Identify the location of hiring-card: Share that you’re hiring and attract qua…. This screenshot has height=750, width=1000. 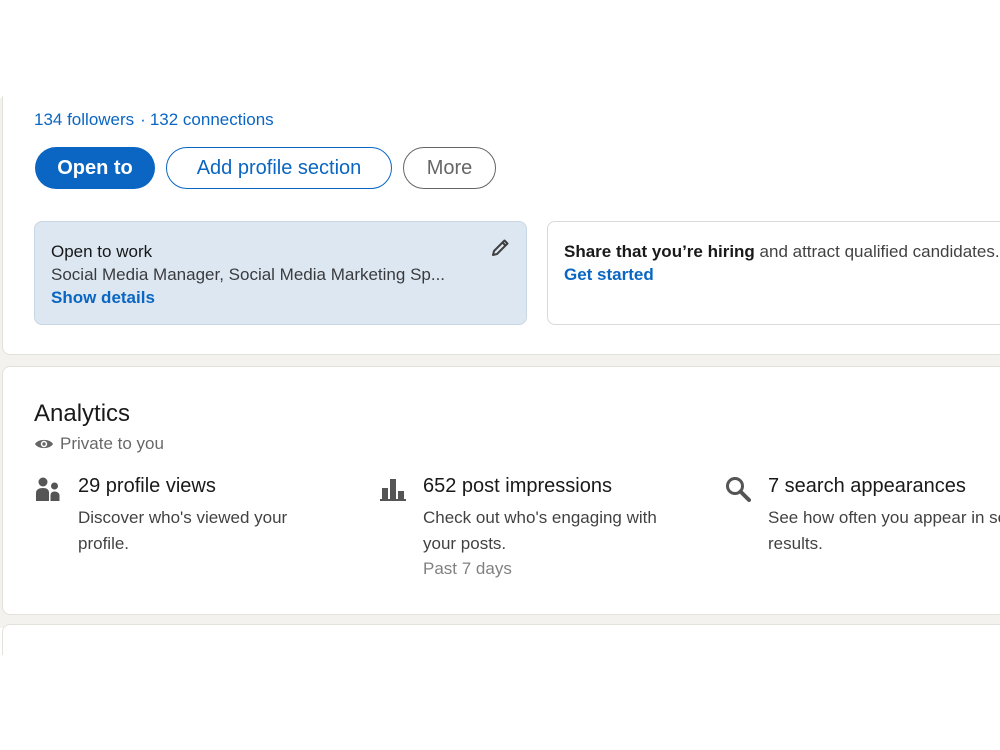
(773, 273).